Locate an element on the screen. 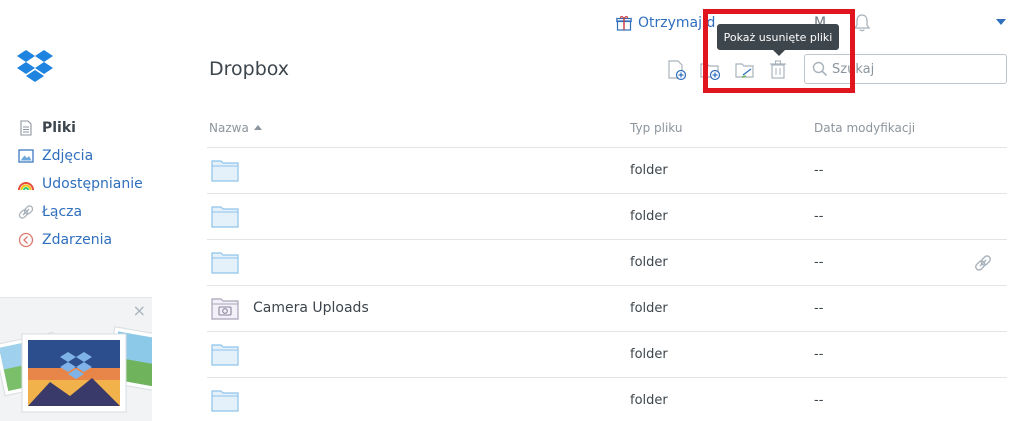 Image resolution: width=1016 pixels, height=421 pixels. shared-folder-icon is located at coordinates (745, 70).